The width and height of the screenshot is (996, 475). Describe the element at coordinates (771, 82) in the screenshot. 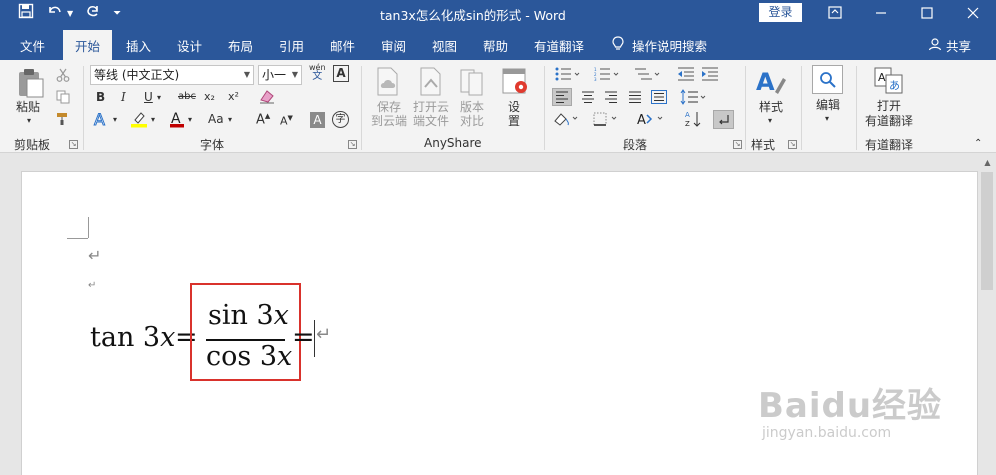

I see `styles-icon: A` at that location.